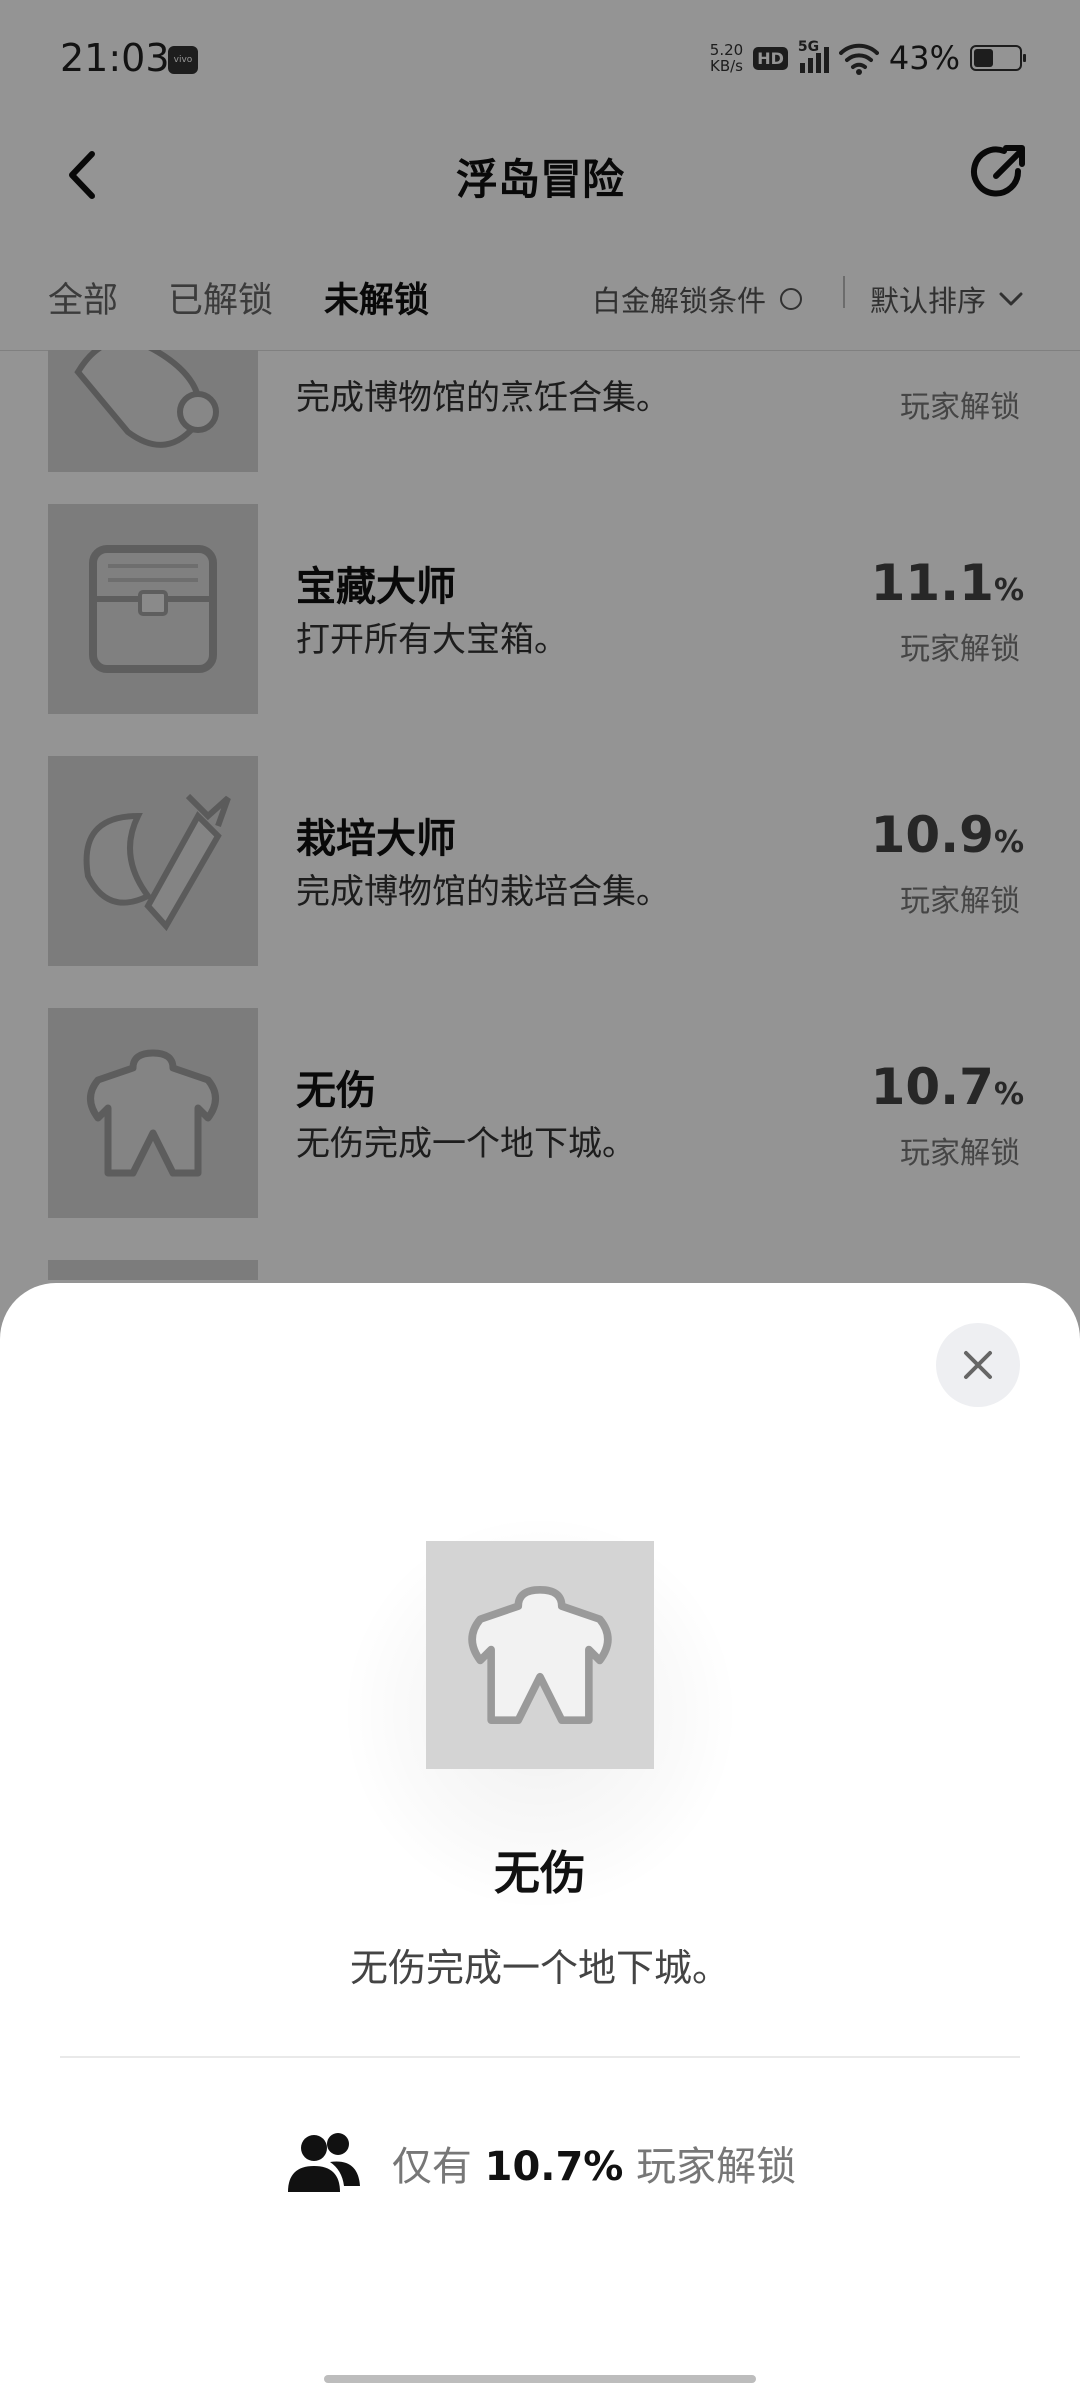 The height and width of the screenshot is (2388, 1080). What do you see at coordinates (539, 1968) in the screenshot?
I see `achievement-description: 无伤完成一个地下城。` at bounding box center [539, 1968].